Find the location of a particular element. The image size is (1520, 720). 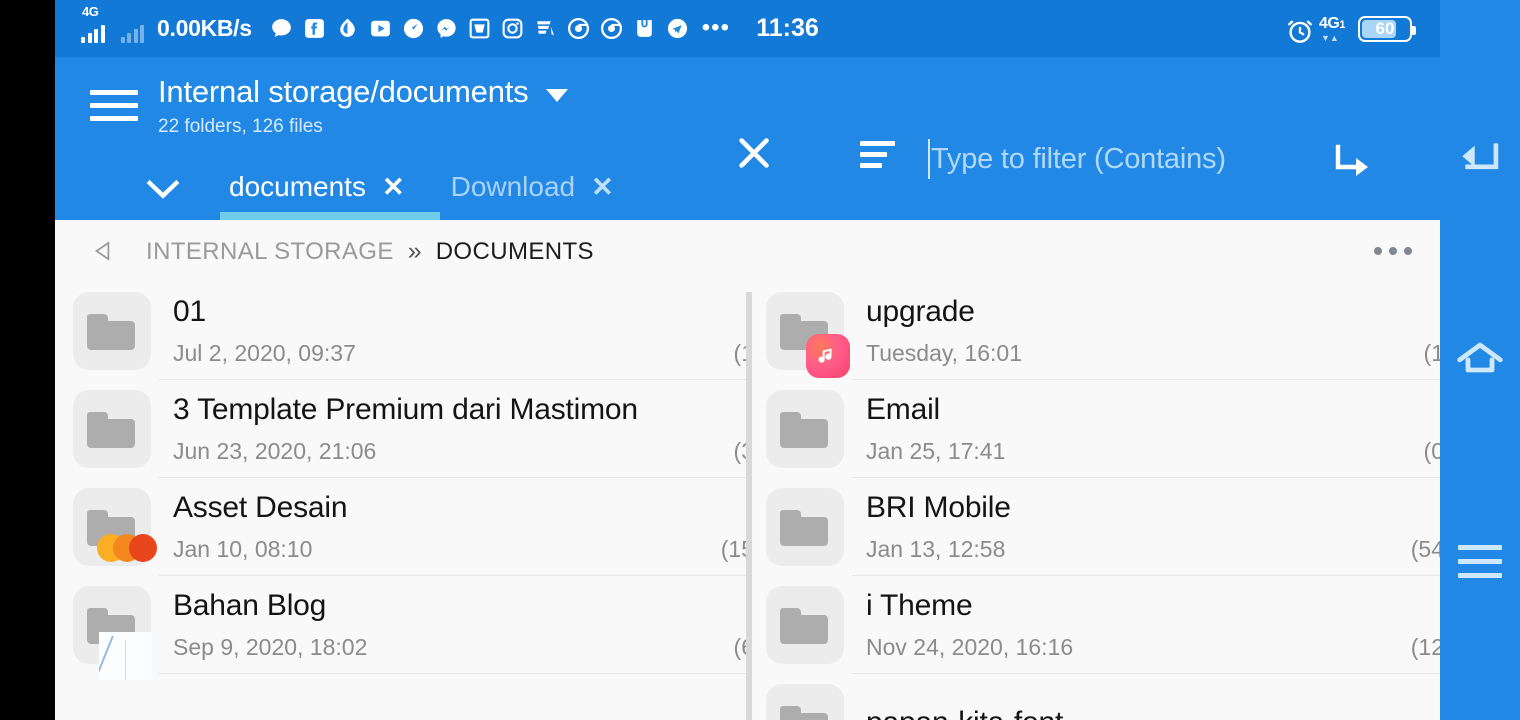

file-name: 3 Template Premium dari Mastimon is located at coordinates (405, 409).